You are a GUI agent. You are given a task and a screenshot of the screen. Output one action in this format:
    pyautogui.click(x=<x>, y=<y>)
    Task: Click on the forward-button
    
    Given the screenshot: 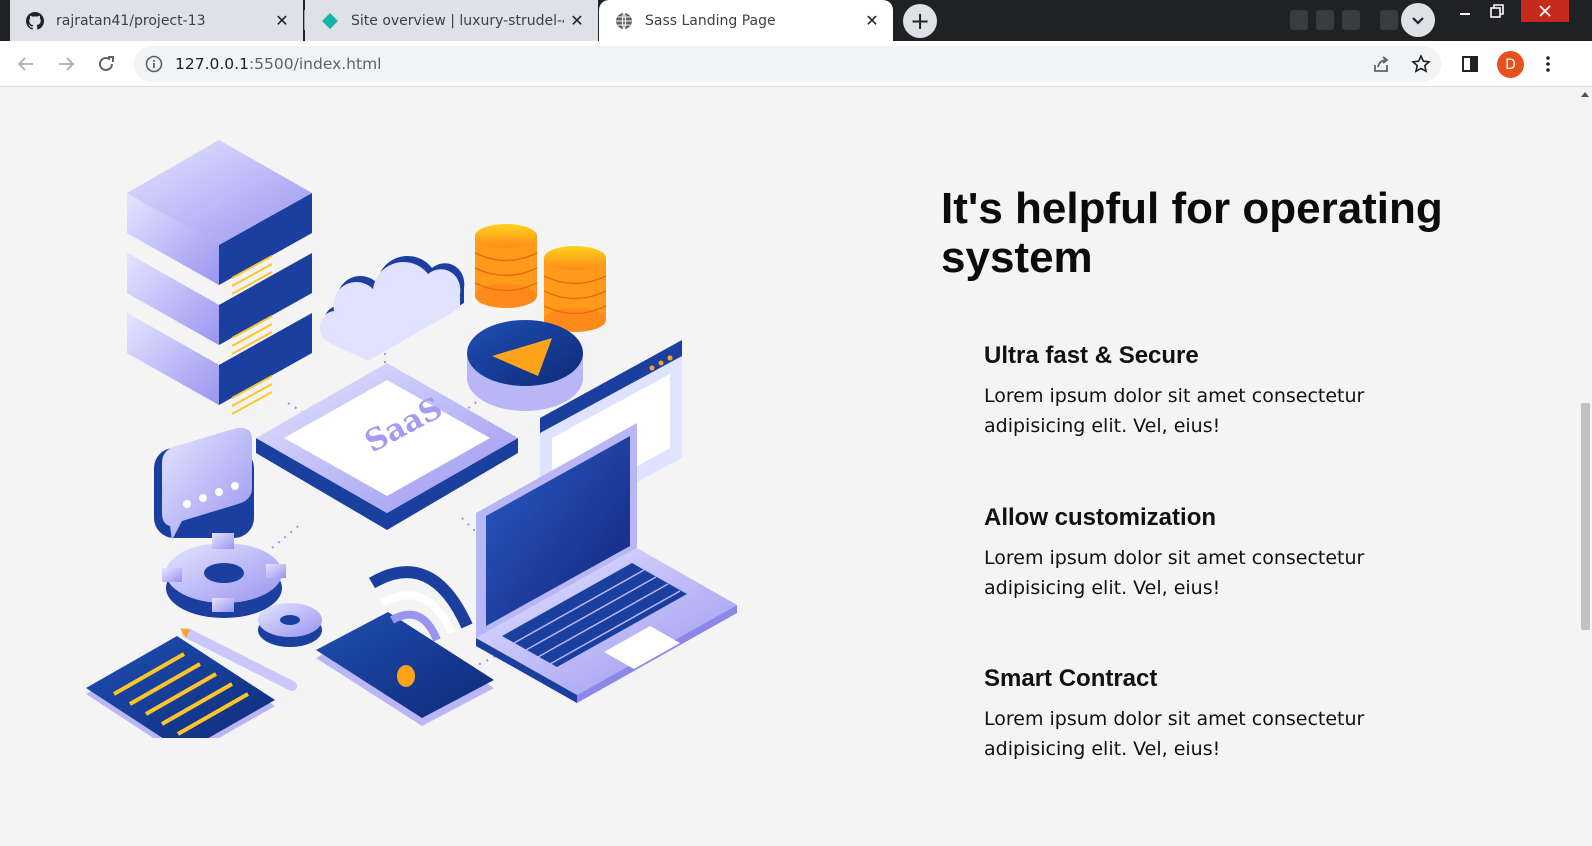 What is the action you would take?
    pyautogui.click(x=66, y=64)
    